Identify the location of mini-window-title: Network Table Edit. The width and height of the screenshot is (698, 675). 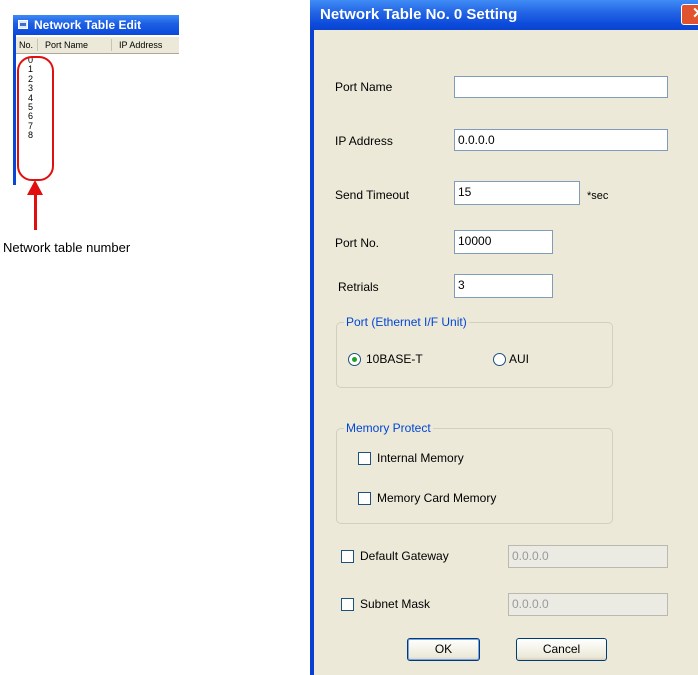
(88, 25).